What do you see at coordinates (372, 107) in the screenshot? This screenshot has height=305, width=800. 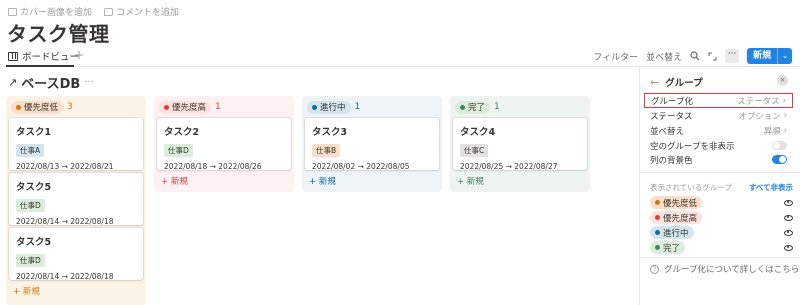 I see `column-header: 進行中 1` at bounding box center [372, 107].